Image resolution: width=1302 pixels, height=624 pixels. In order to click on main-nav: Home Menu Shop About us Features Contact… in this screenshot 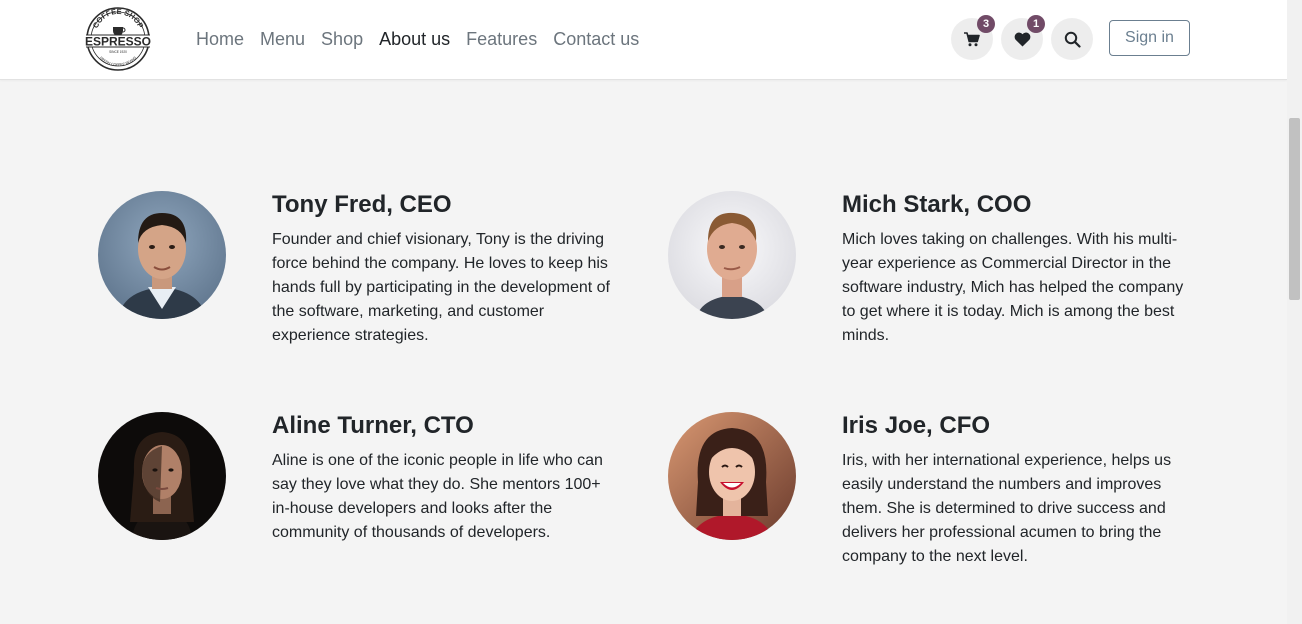, I will do `click(425, 39)`.